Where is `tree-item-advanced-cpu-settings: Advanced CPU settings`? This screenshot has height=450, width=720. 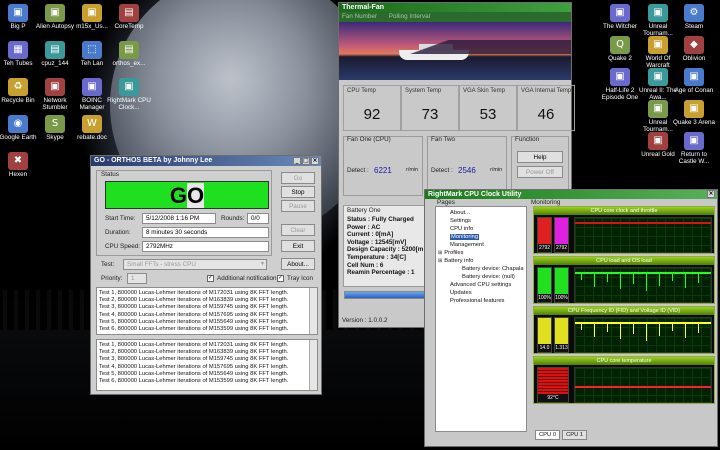
tree-item-advanced-cpu-settings: Advanced CPU settings is located at coordinates (481, 285).